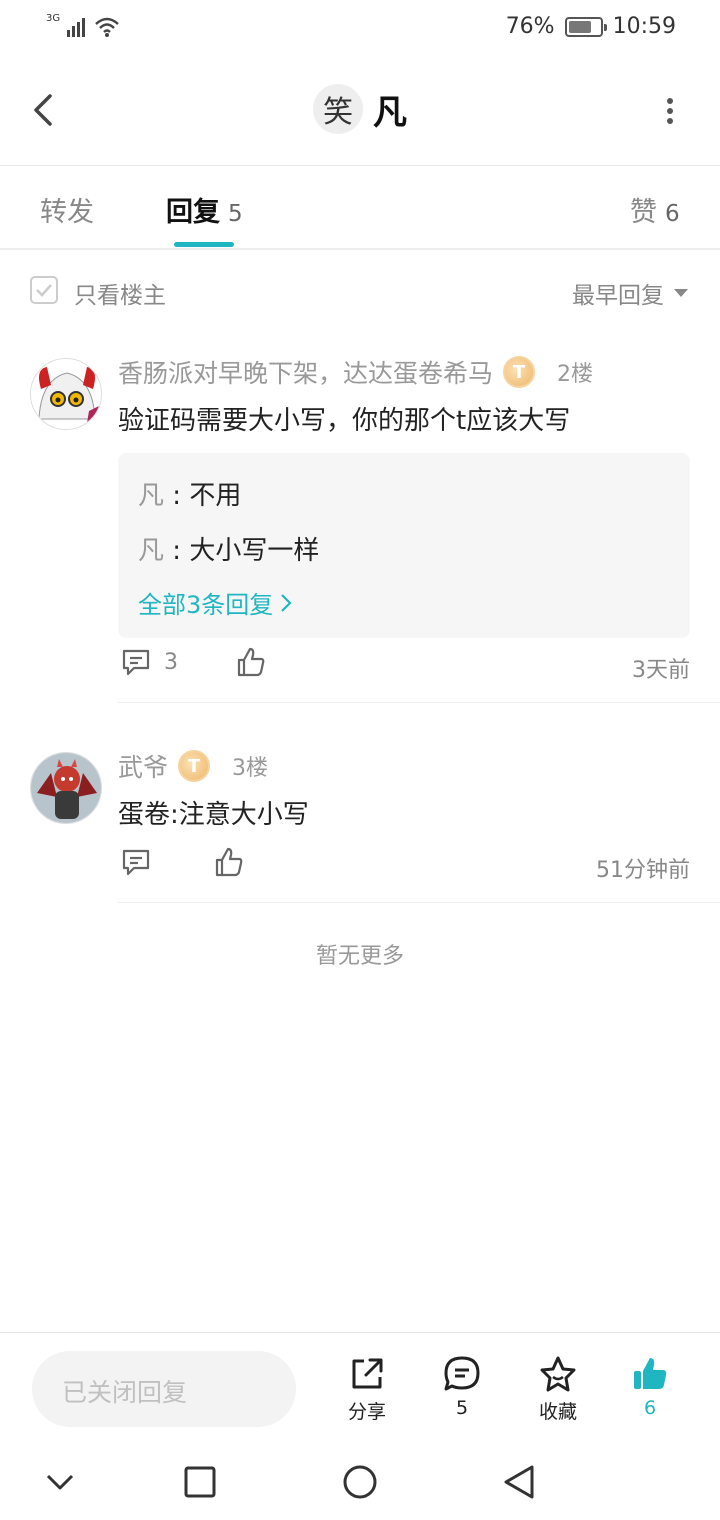 This screenshot has width=720, height=1520. I want to click on only-op-checkbox, so click(44, 290).